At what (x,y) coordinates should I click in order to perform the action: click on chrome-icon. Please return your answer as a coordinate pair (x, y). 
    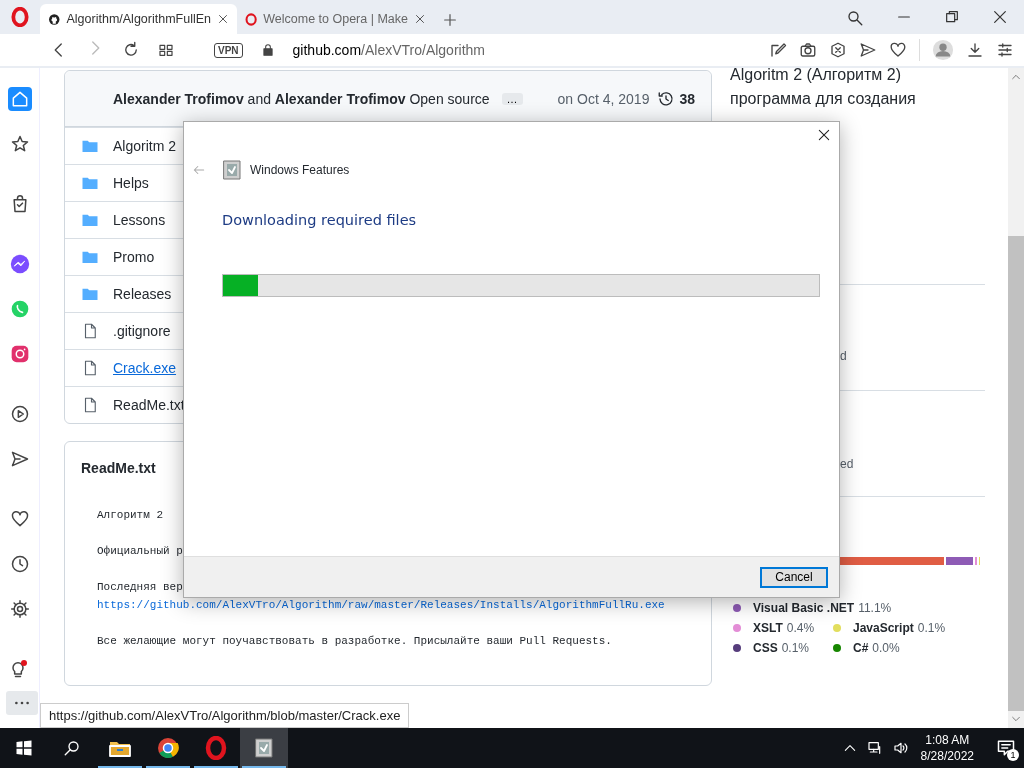
    Looking at the image, I should click on (168, 748).